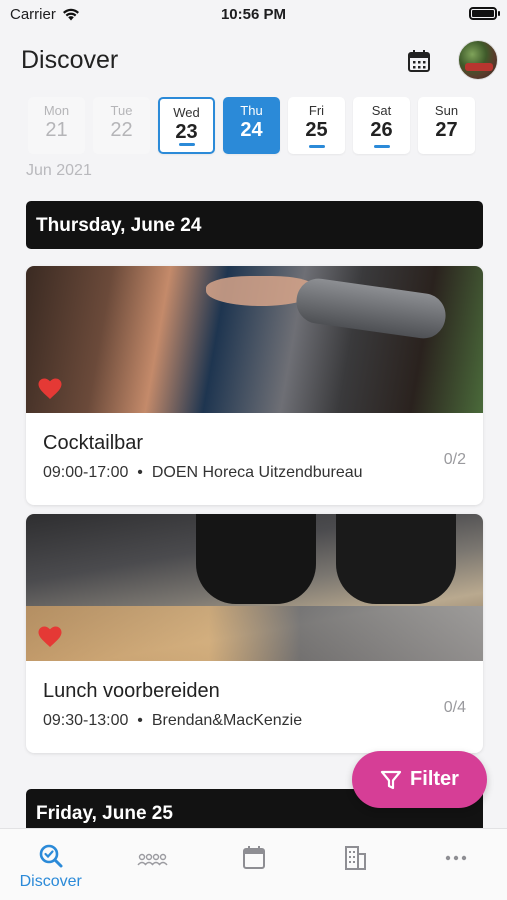 Image resolution: width=507 pixels, height=900 pixels. Describe the element at coordinates (454, 707) in the screenshot. I see `card-count: 0/4` at that location.